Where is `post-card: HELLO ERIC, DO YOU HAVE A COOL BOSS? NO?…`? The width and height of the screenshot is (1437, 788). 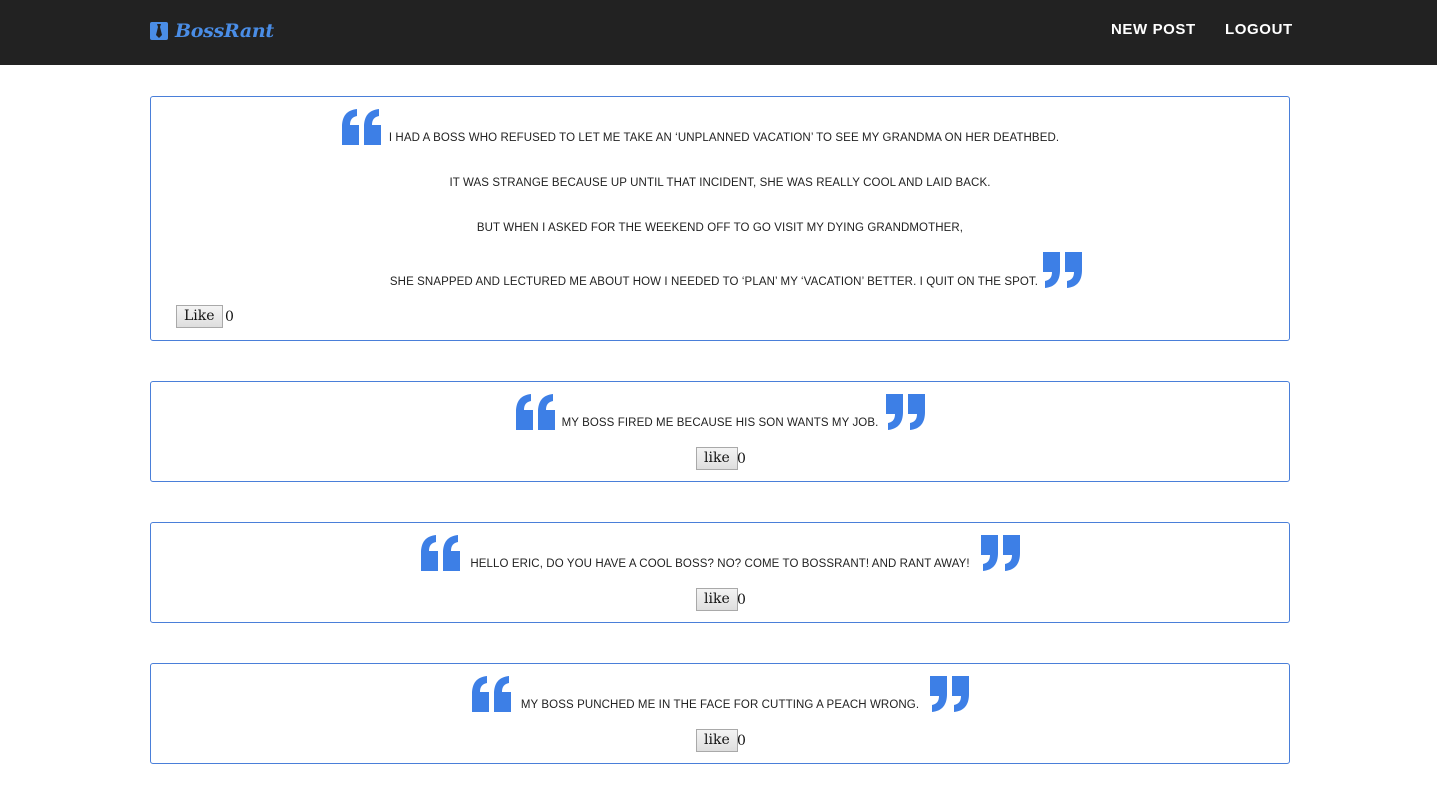
post-card: HELLO ERIC, DO YOU HAVE A COOL BOSS? NO?… is located at coordinates (720, 572).